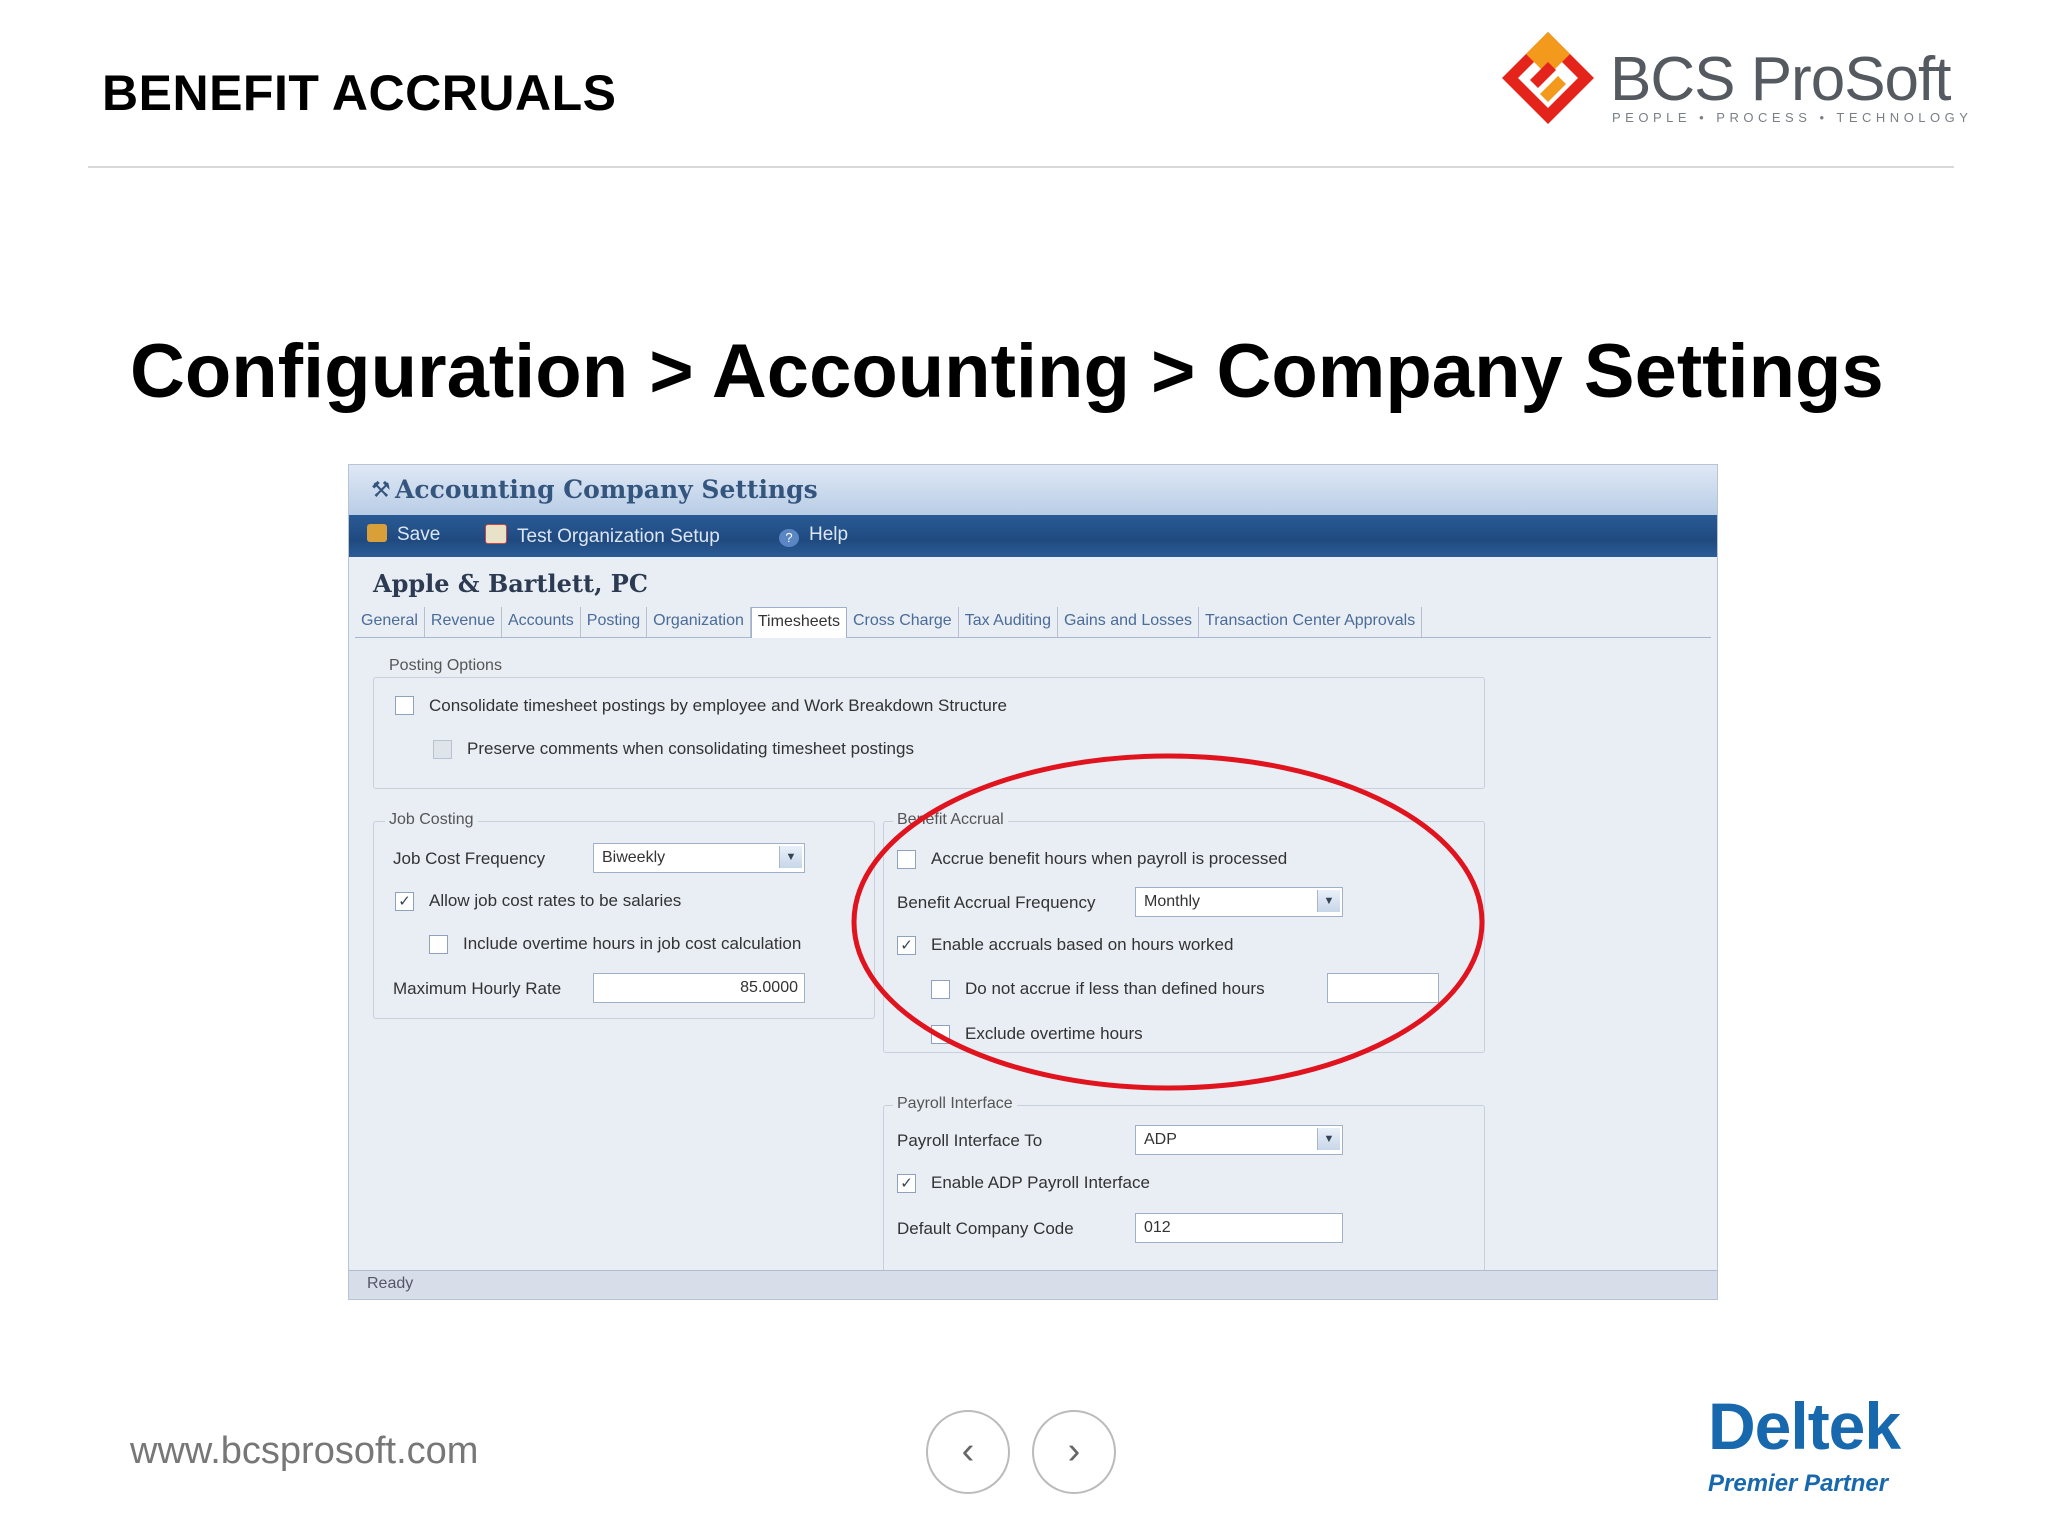  What do you see at coordinates (699, 858) in the screenshot?
I see `job-cost-frequency-select: Biweekly ▼` at bounding box center [699, 858].